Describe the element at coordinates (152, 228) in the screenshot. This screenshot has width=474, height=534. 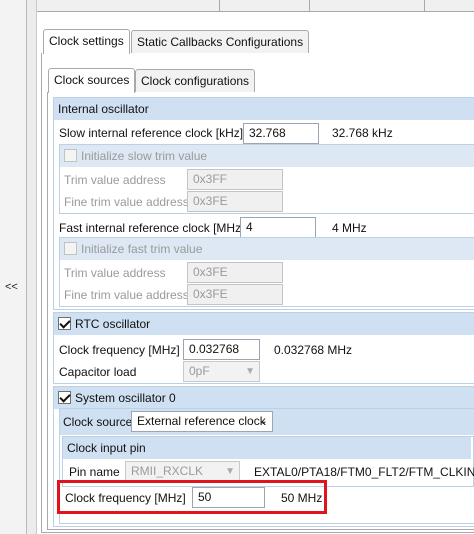
I see `fast-clock-label: Fast internal reference clock [MHz]` at that location.